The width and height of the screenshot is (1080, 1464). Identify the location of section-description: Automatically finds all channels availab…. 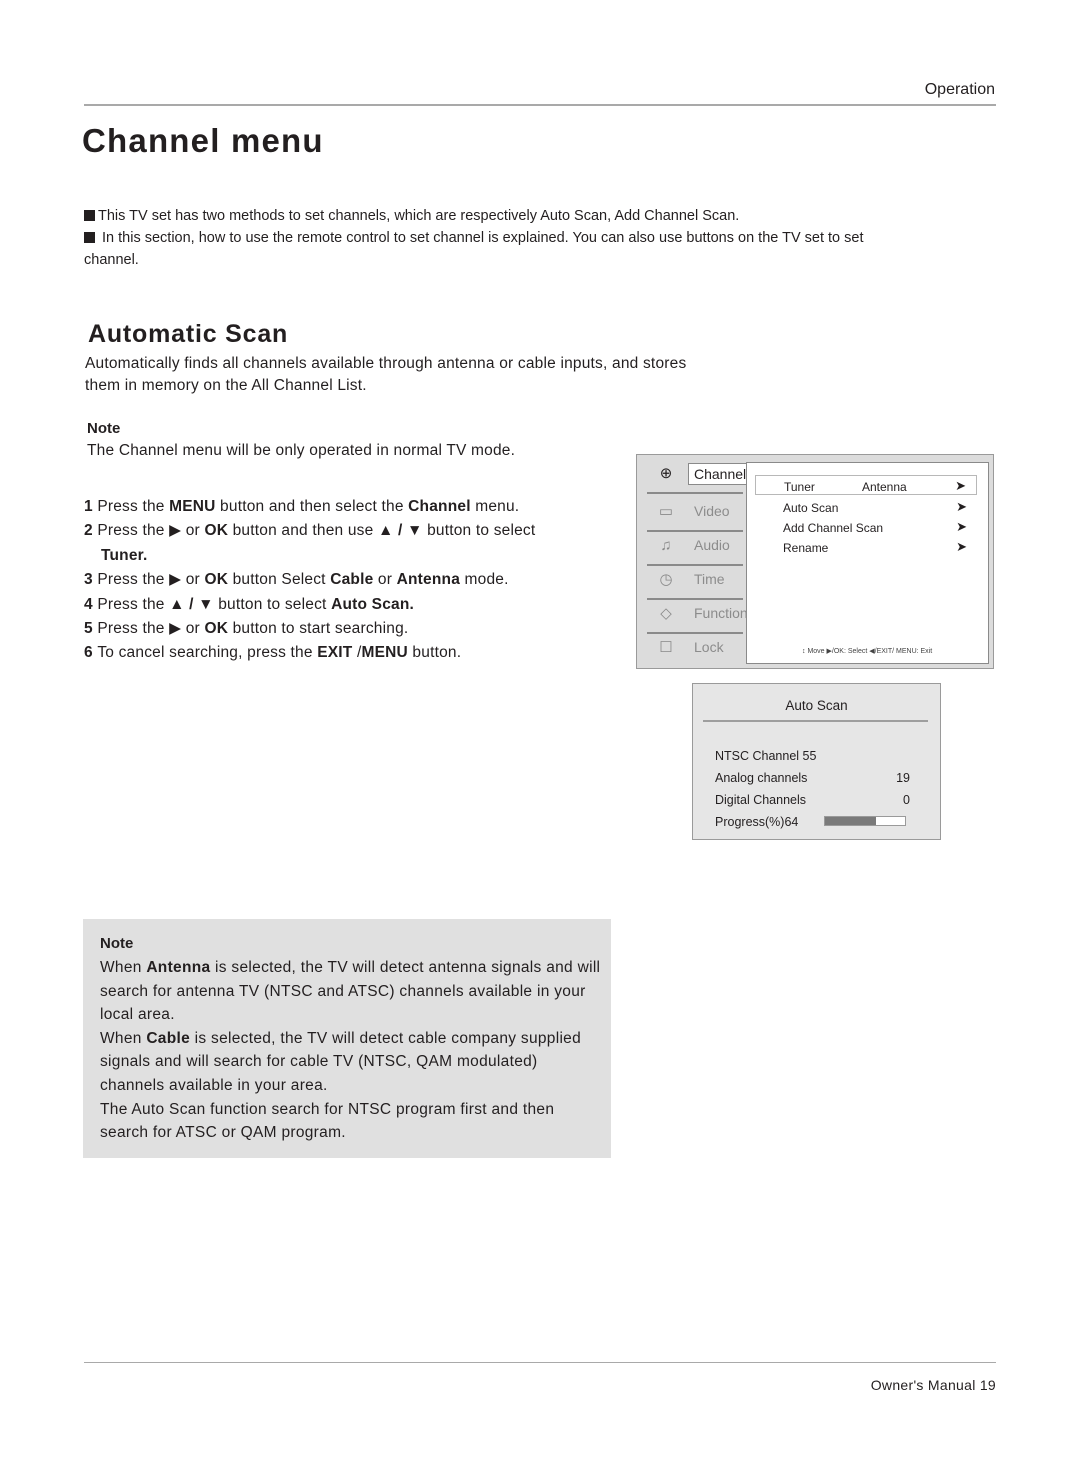
(386, 374).